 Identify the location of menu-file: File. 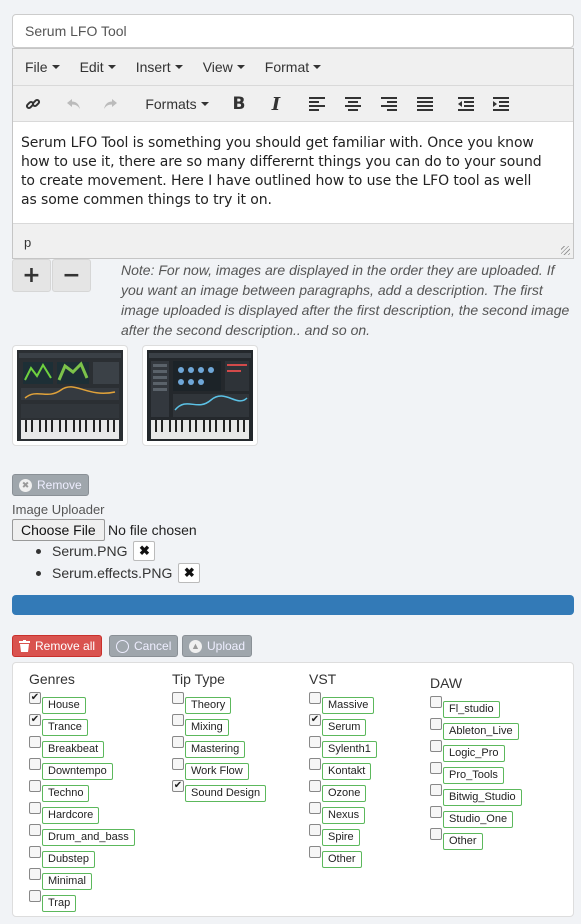
(42, 67).